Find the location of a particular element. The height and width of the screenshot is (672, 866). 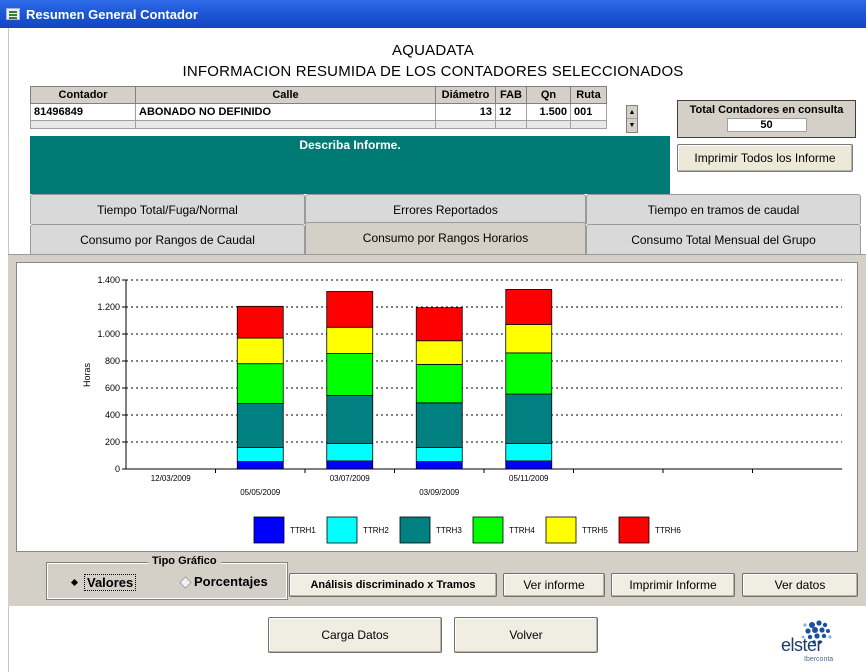

table-scrollbar: ▲ ▼ is located at coordinates (632, 119).